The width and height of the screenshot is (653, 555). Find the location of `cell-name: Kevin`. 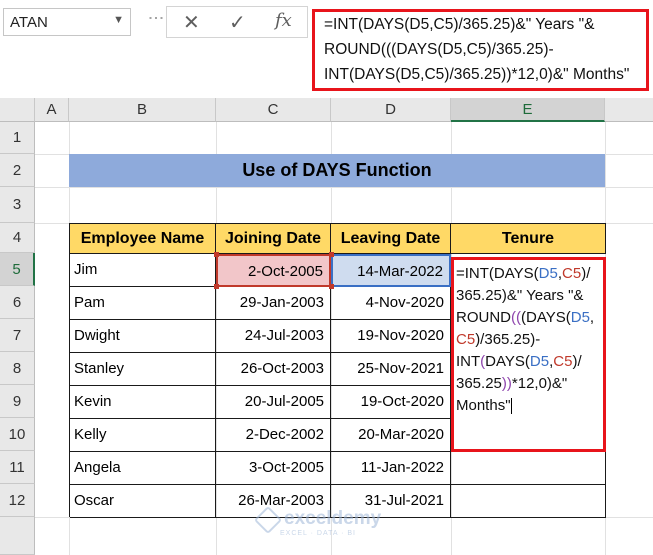

cell-name: Kevin is located at coordinates (143, 402).